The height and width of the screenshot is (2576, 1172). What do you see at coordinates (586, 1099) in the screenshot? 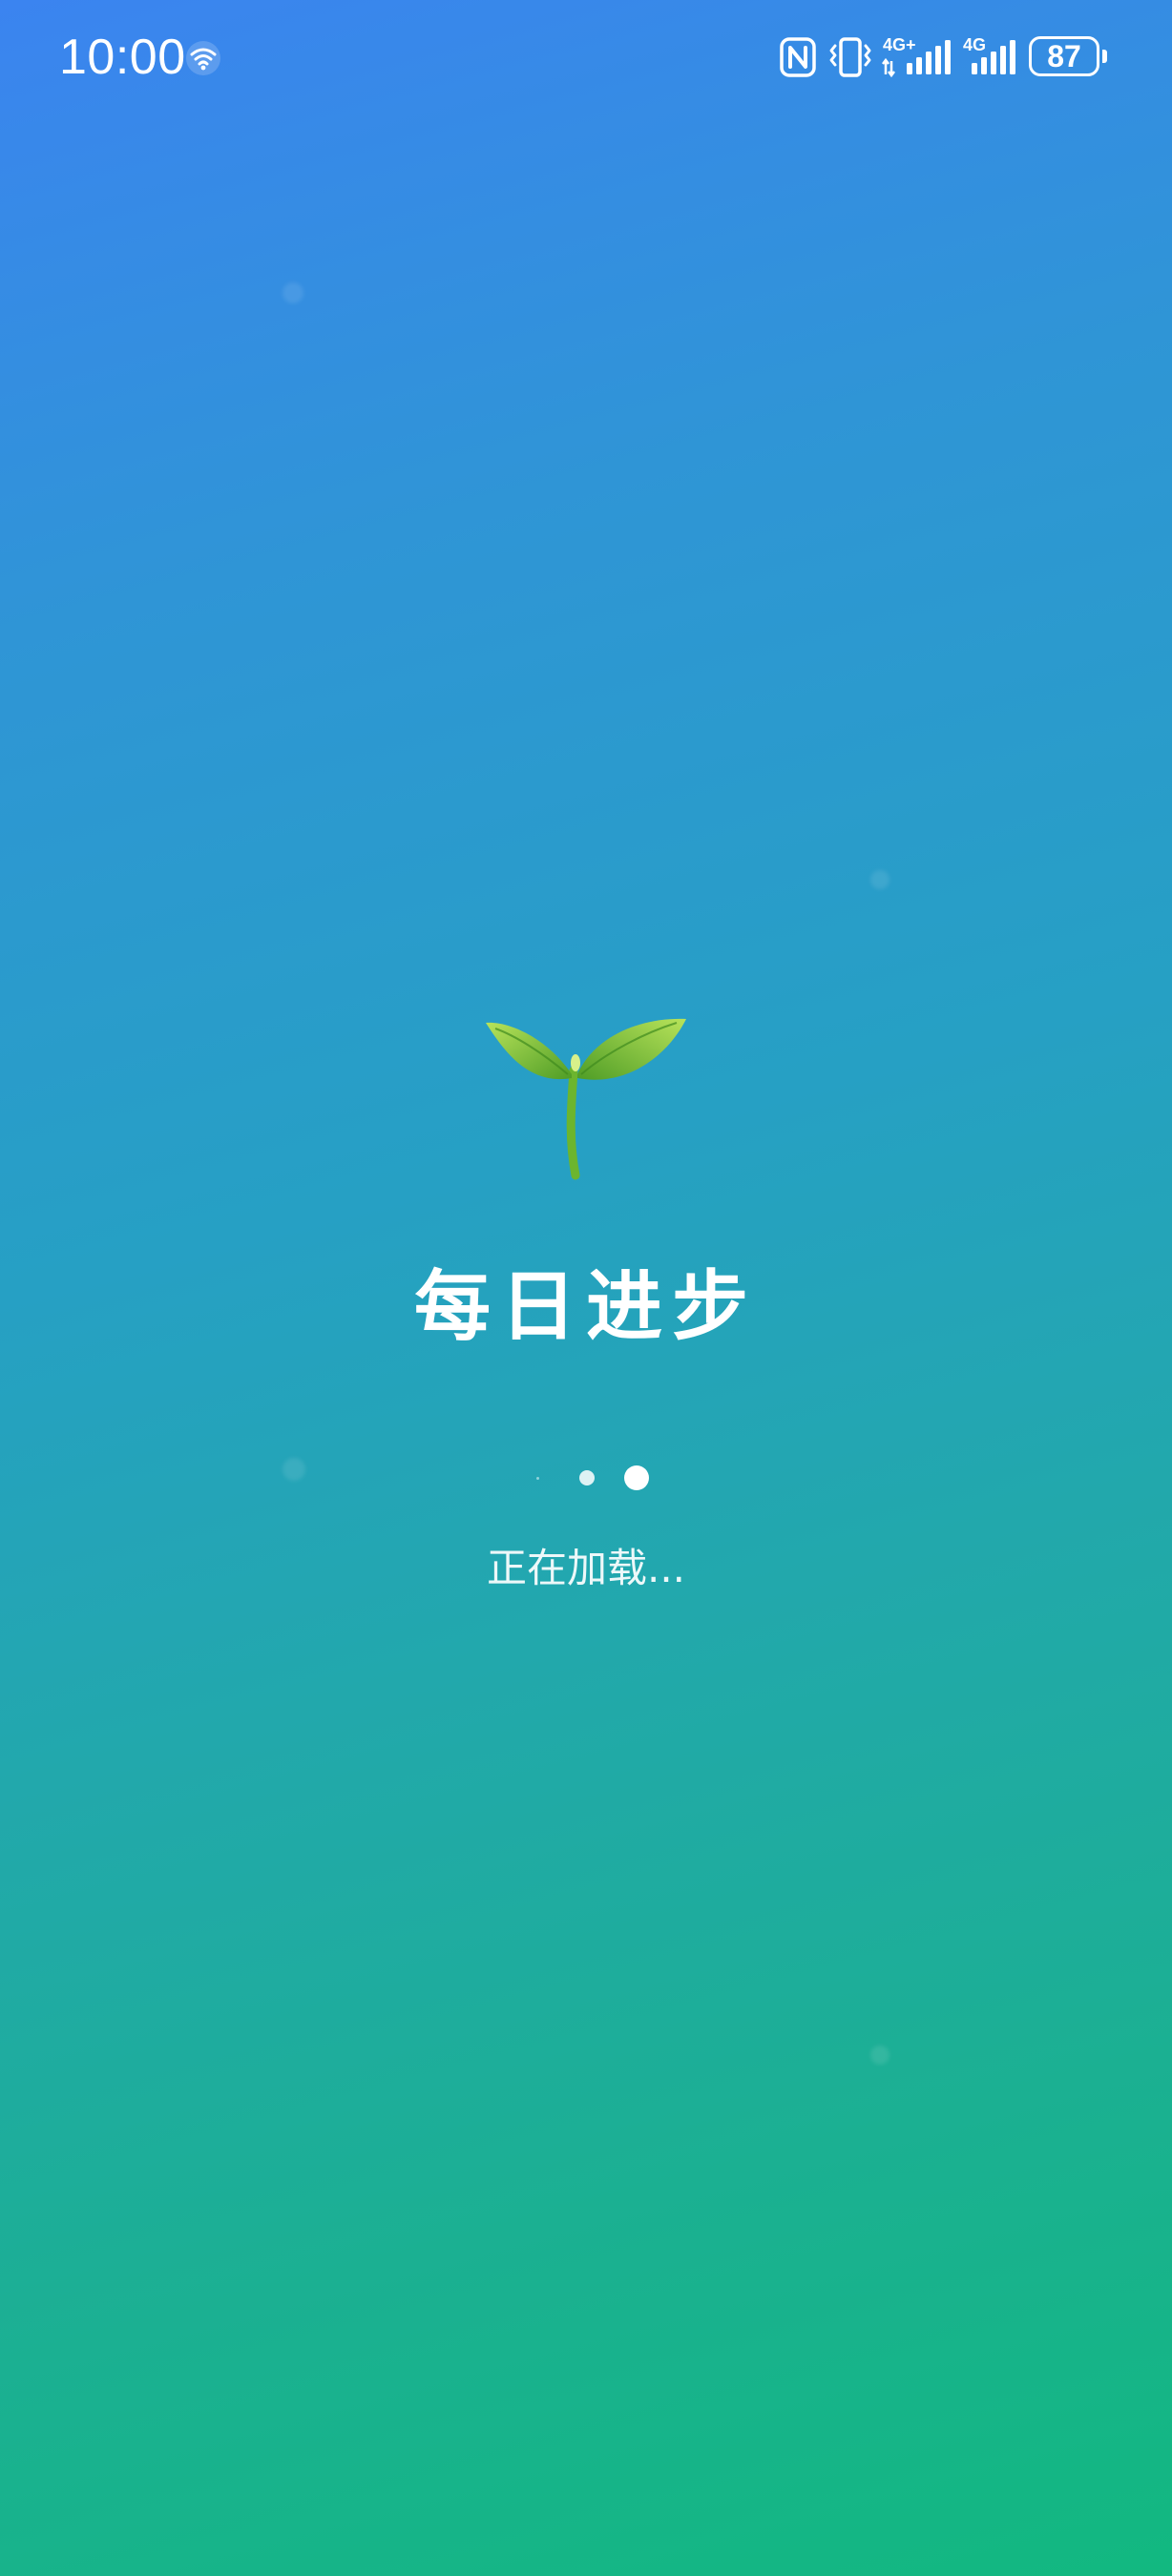
I see `sprout-icon` at bounding box center [586, 1099].